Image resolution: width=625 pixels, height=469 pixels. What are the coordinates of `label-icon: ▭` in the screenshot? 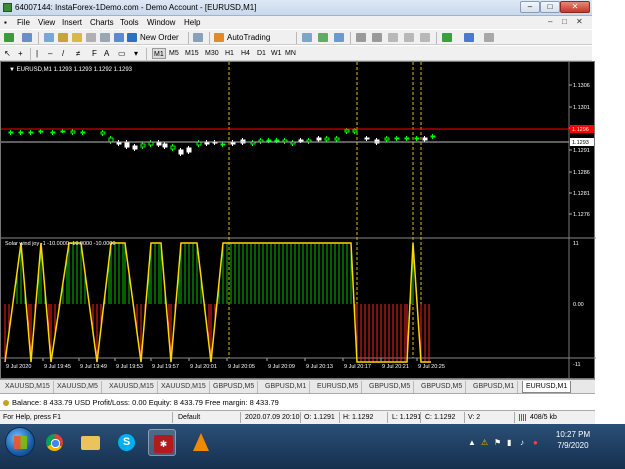 It's located at (122, 53).